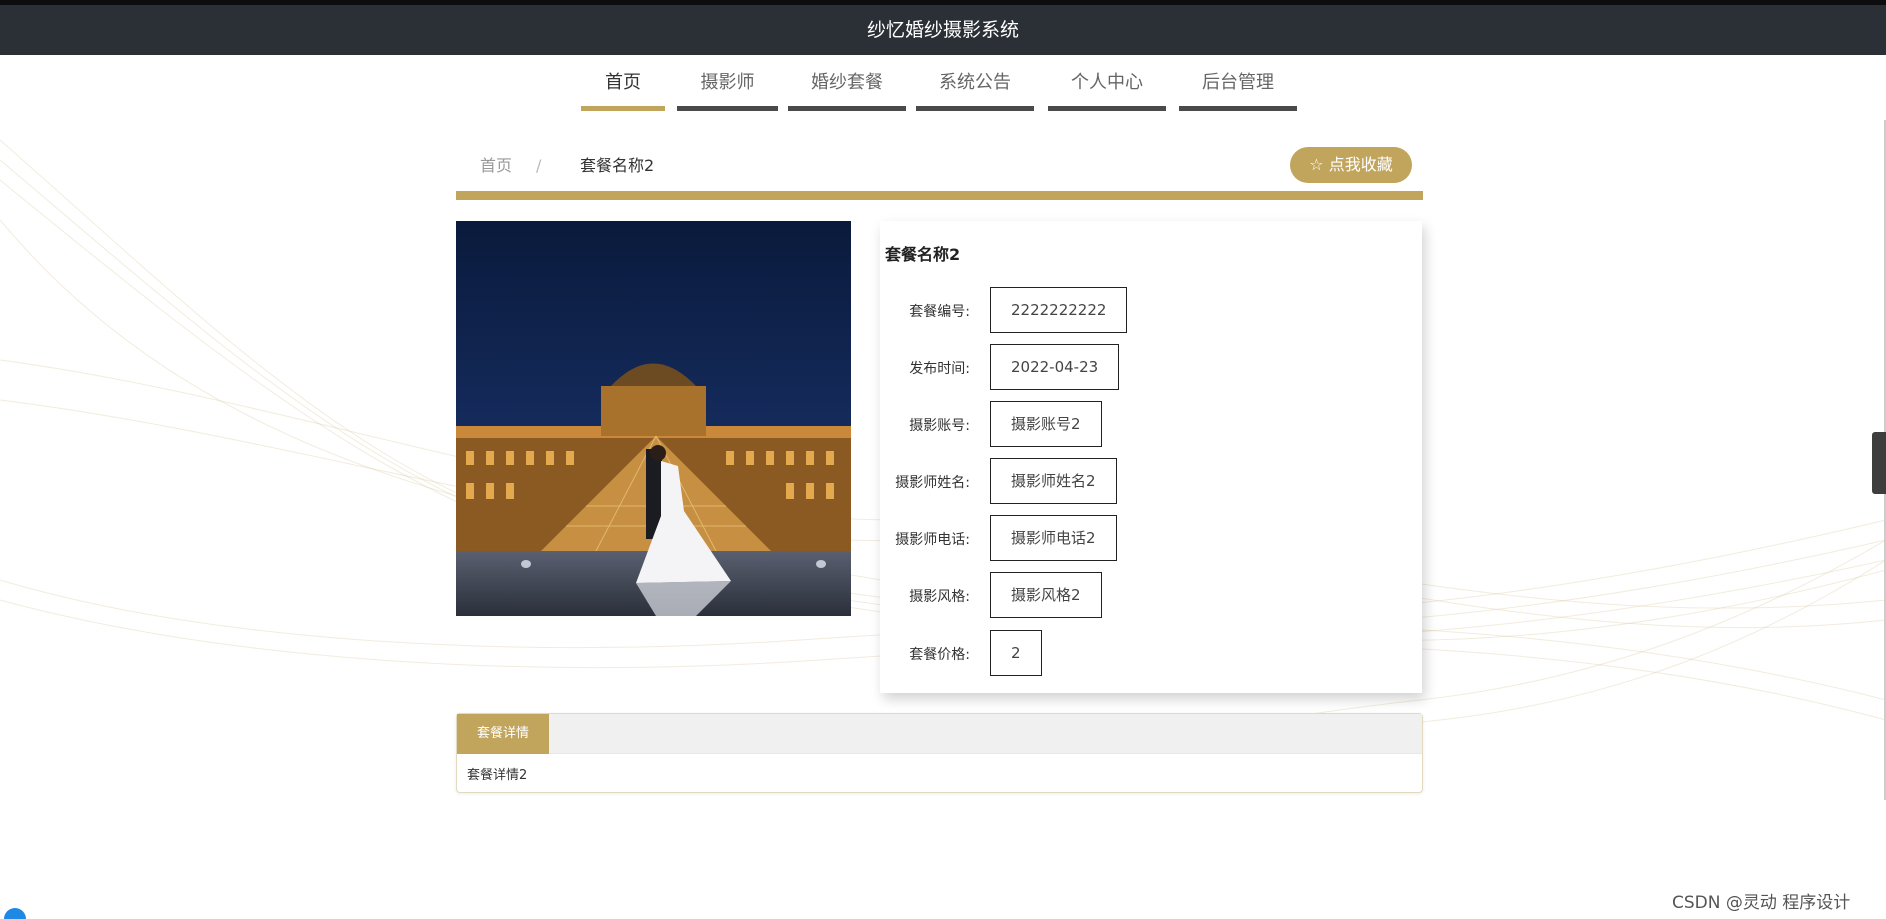  Describe the element at coordinates (939, 369) in the screenshot. I see `publish-time-label: 发布时间:` at that location.